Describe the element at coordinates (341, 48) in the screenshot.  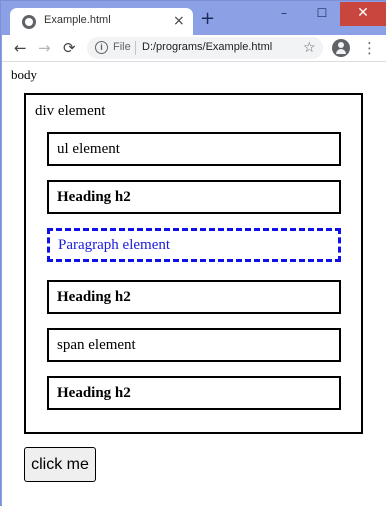
I see `profile-avatar-icon` at that location.